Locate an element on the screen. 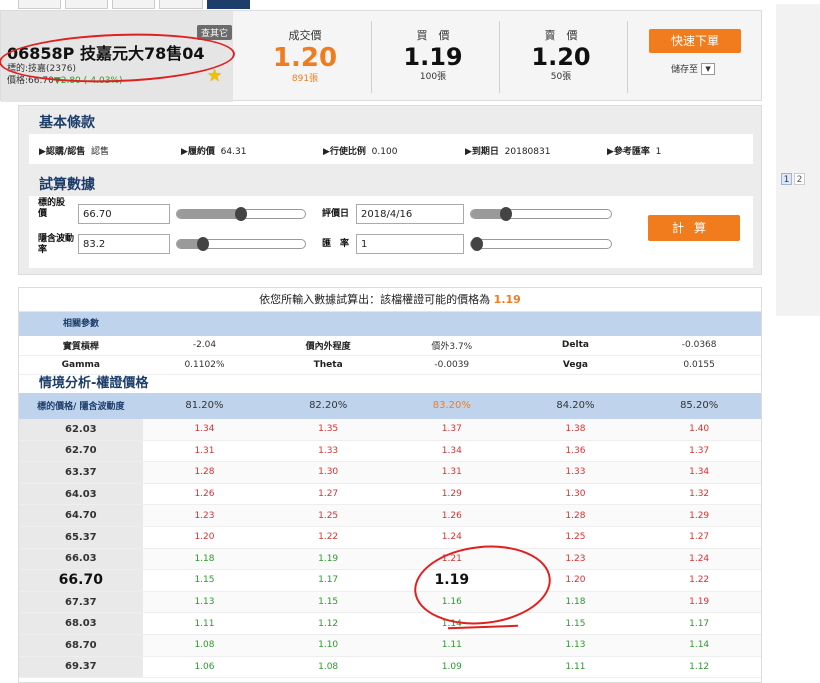 Image resolution: width=820 pixels, height=683 pixels. underlying-price-input is located at coordinates (124, 214).